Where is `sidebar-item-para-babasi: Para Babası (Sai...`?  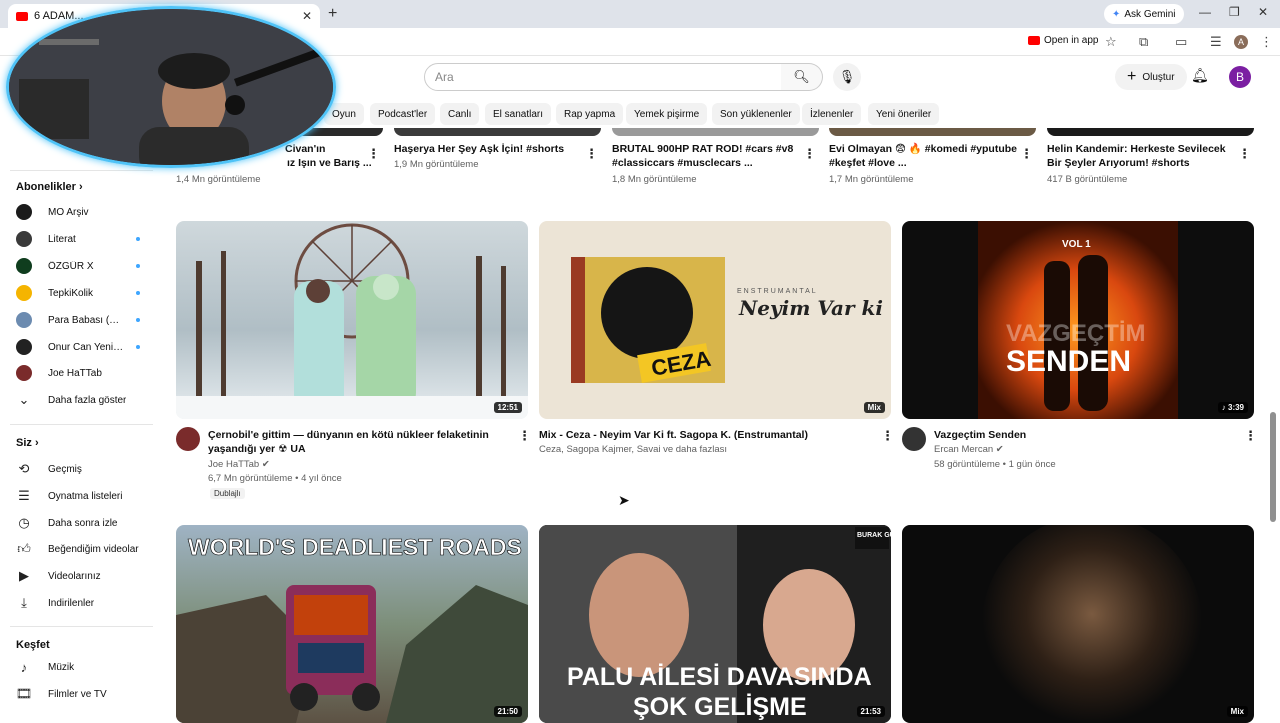 sidebar-item-para-babasi: Para Babası (Sai... is located at coordinates (78, 320).